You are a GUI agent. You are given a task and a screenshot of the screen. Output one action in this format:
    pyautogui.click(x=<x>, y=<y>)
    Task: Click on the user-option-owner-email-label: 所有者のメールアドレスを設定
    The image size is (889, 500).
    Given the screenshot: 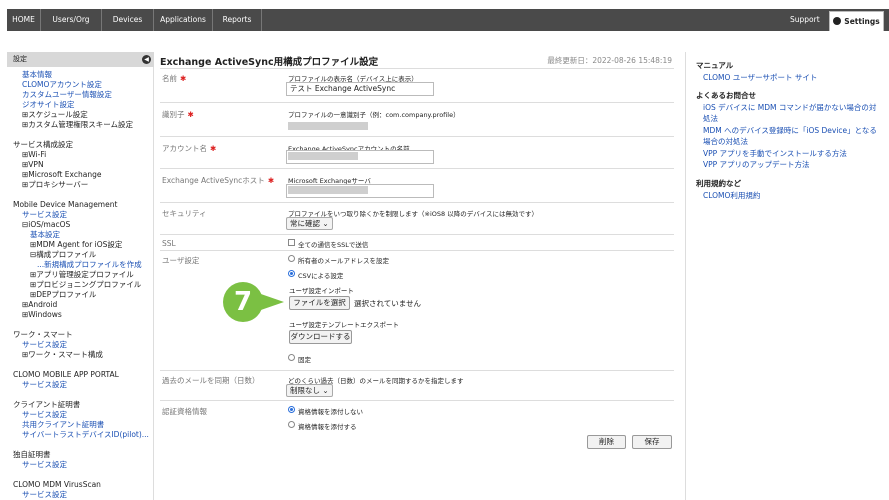 What is the action you would take?
    pyautogui.click(x=343, y=261)
    